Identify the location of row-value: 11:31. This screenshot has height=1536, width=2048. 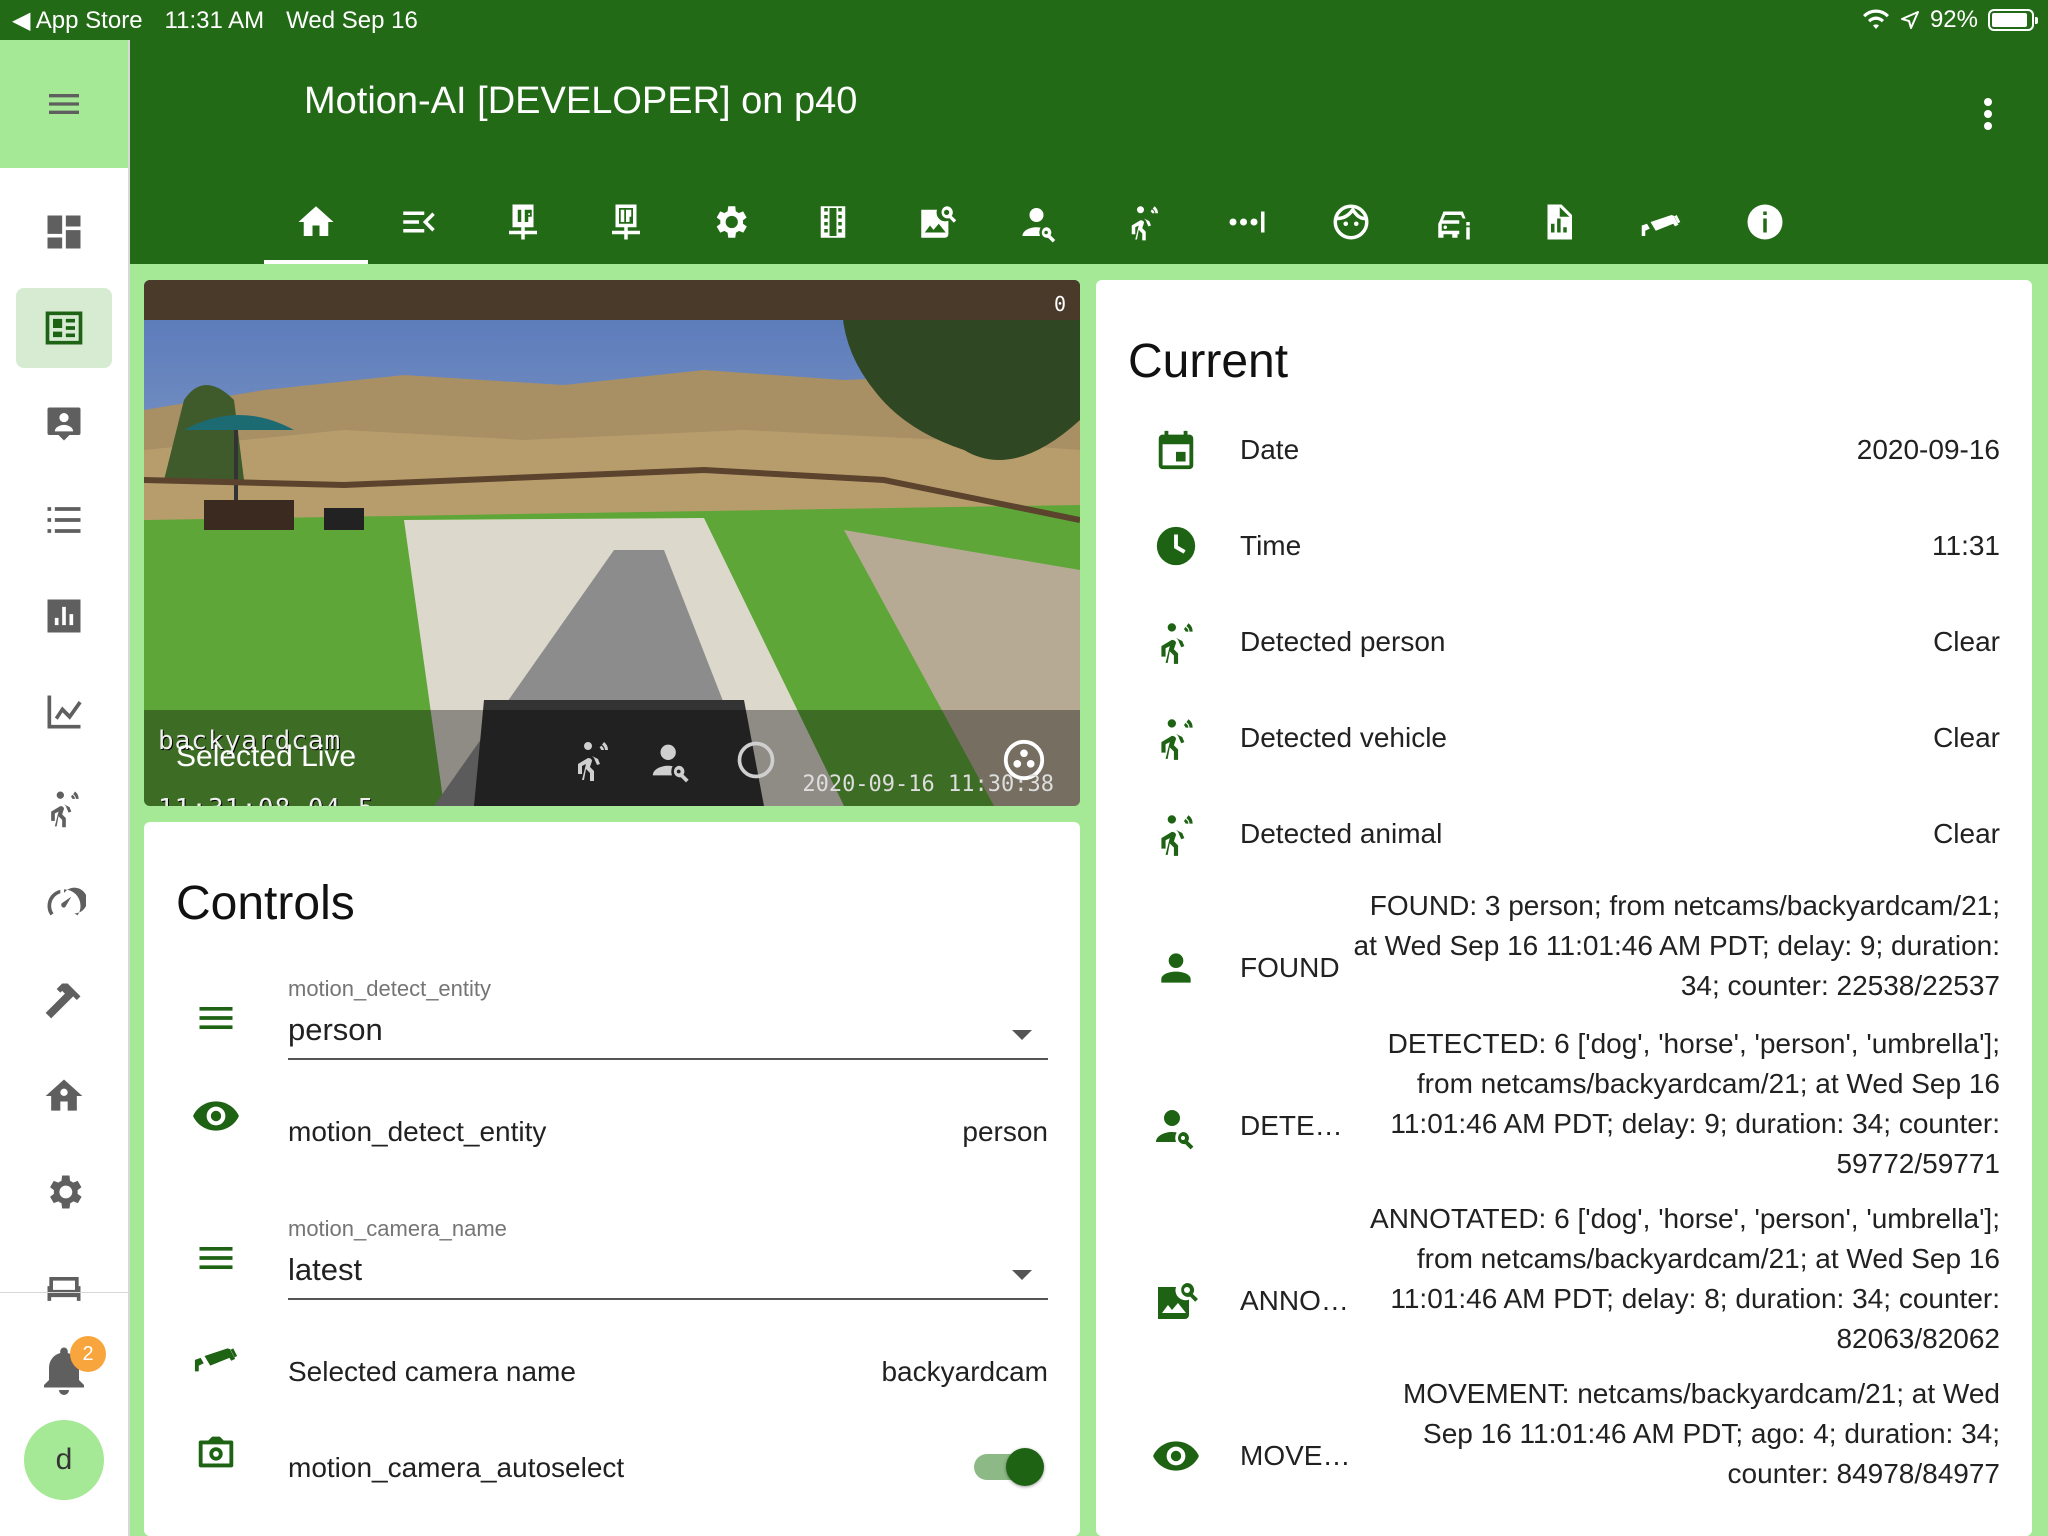
(1966, 545).